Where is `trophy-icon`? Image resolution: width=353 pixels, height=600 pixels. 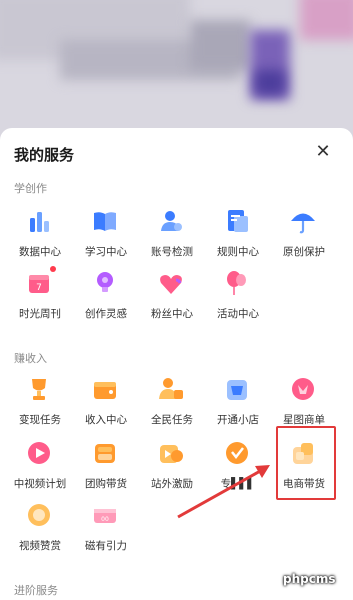
trophy-icon is located at coordinates (39, 389).